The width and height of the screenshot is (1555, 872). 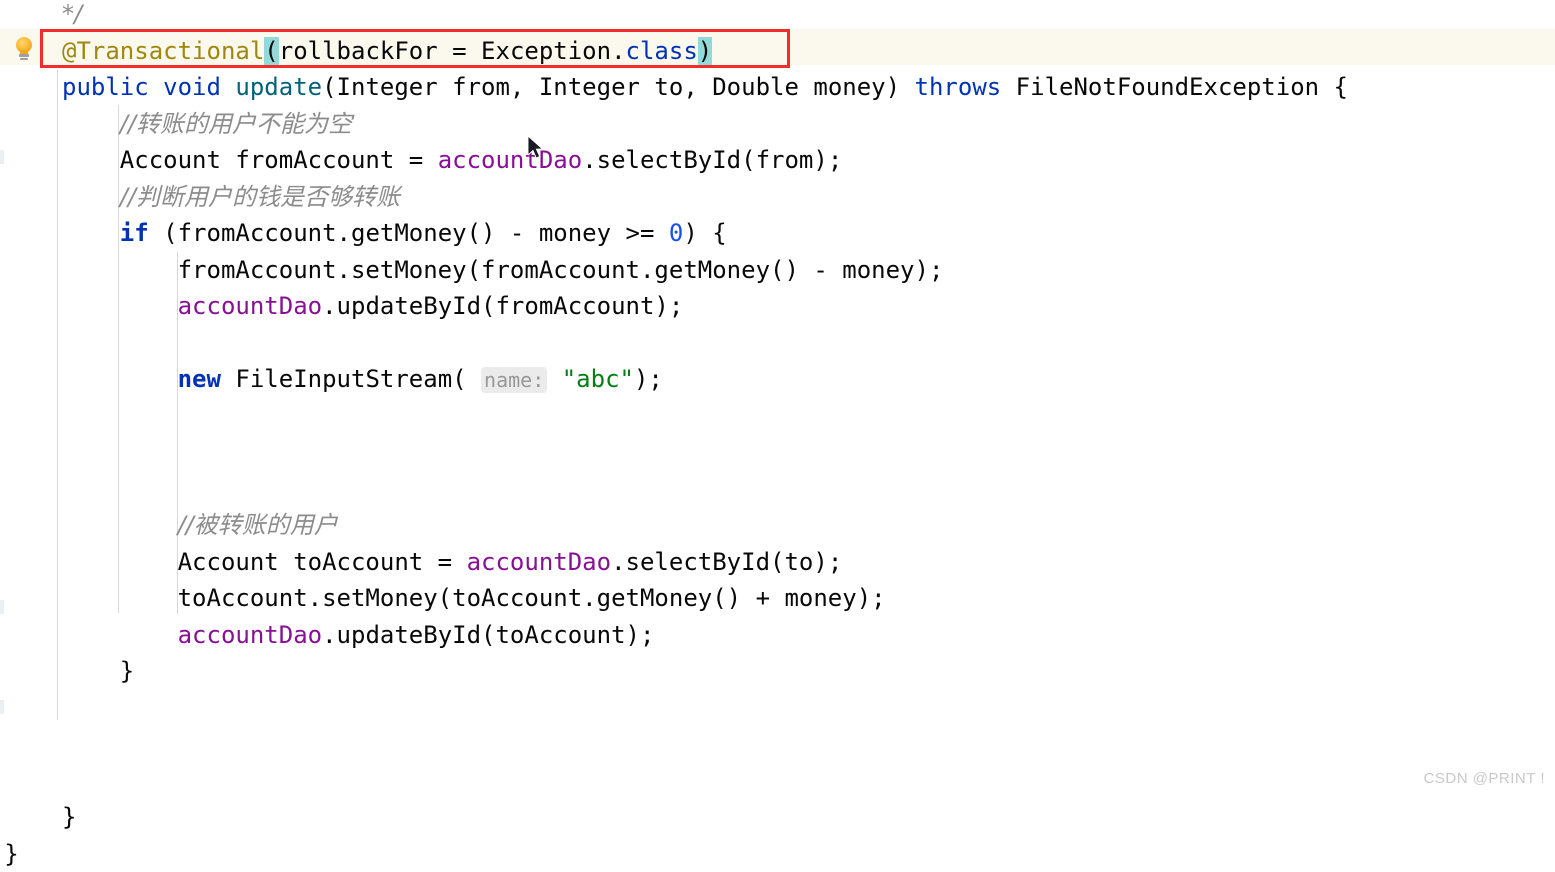 I want to click on editor-gutter, so click(x=20, y=396).